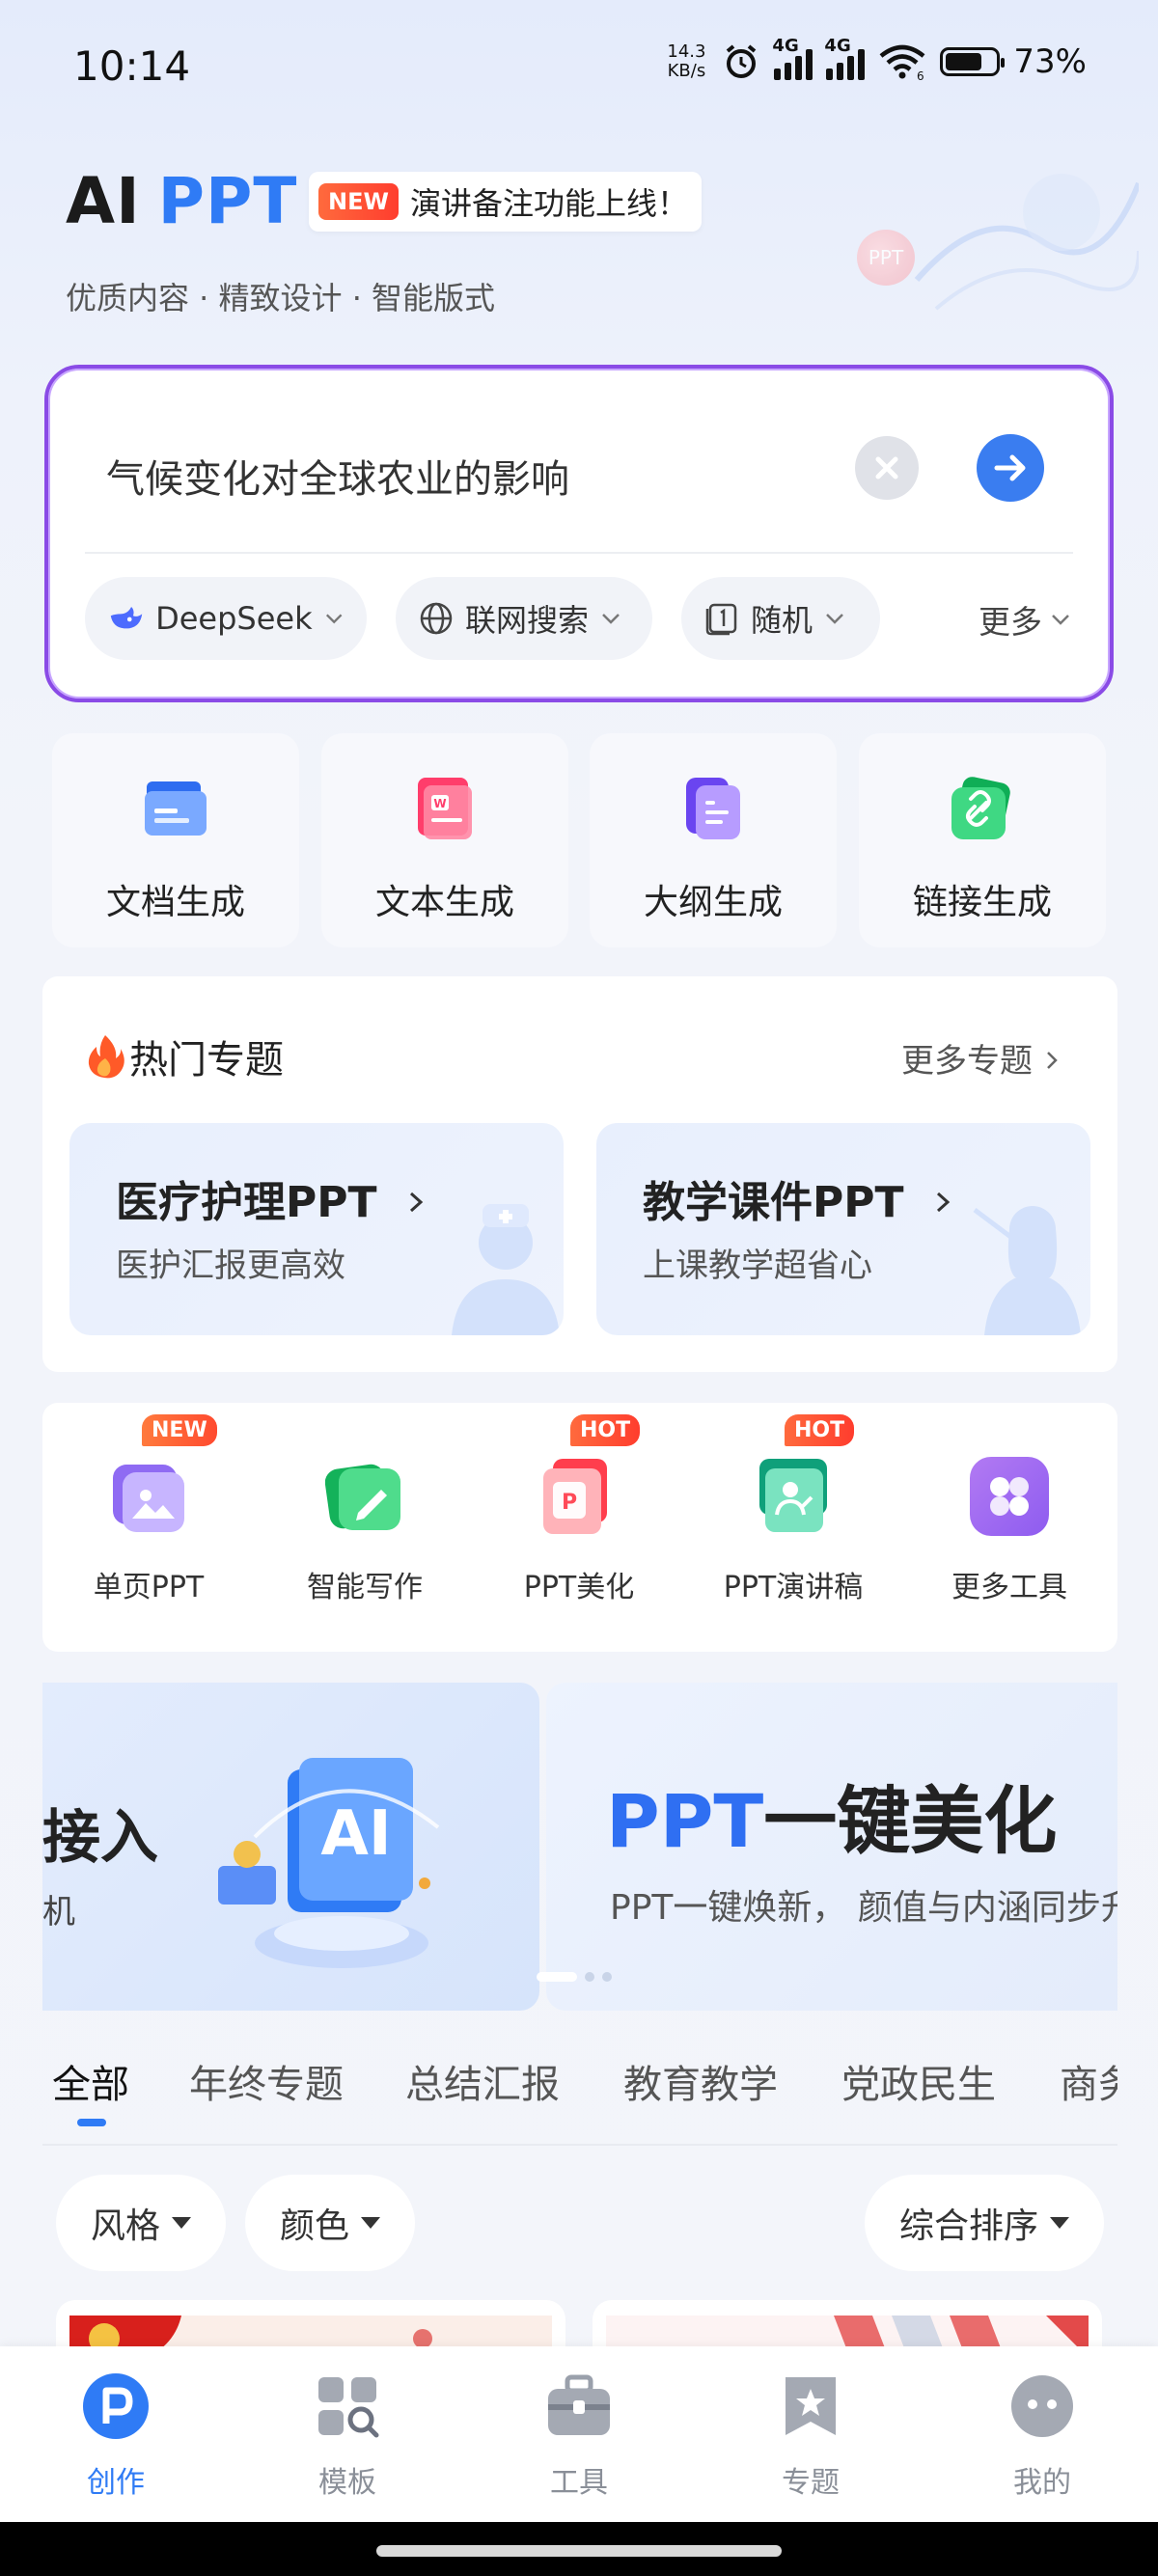 Image resolution: width=1158 pixels, height=2576 pixels. I want to click on topic-subtitle: 医护汇报更高效, so click(230, 1266).